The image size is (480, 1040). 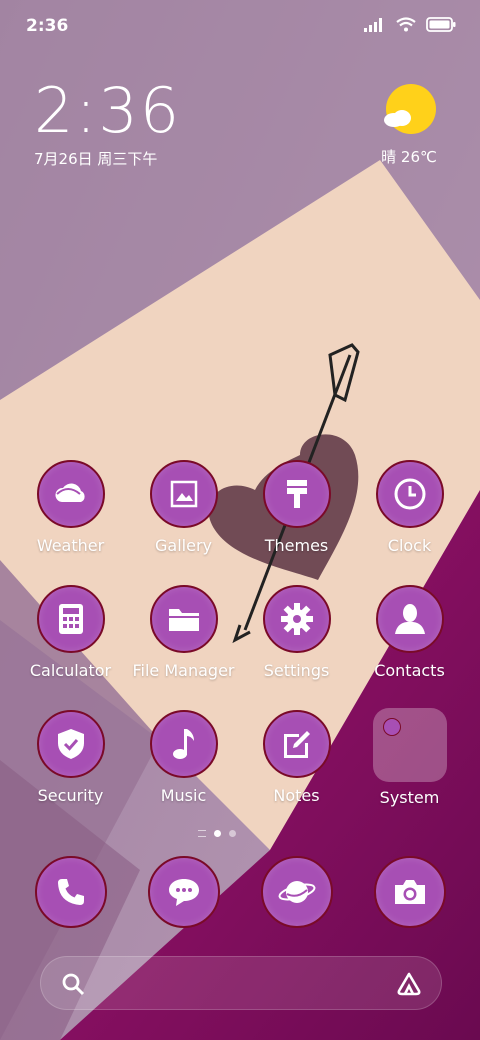 I want to click on page-dot-active, so click(x=217, y=833).